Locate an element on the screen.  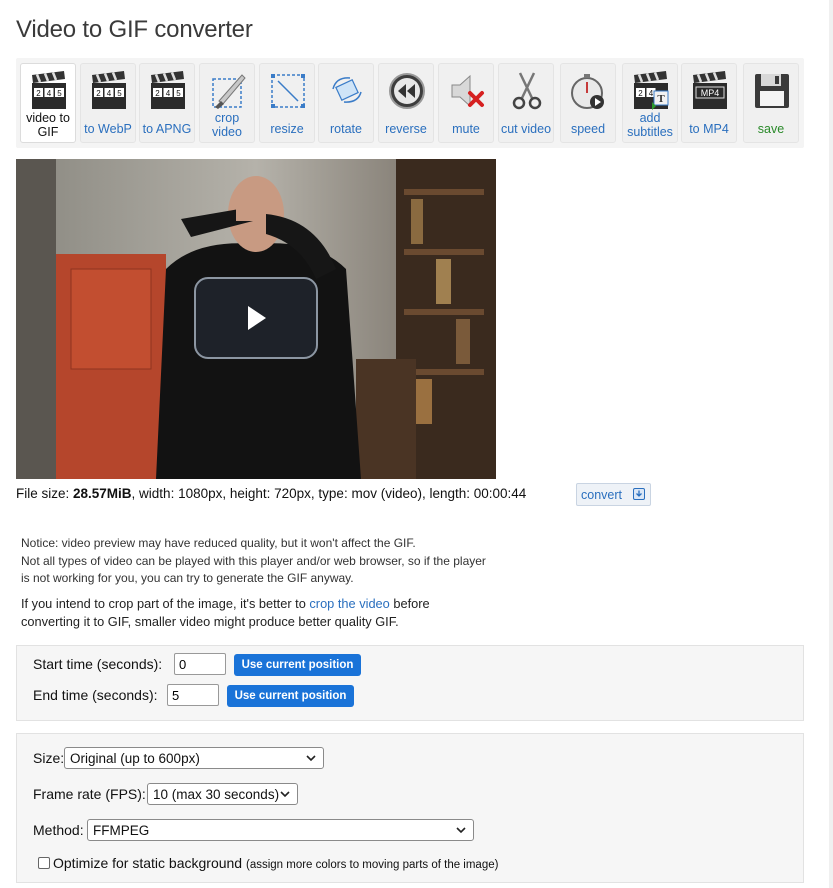
tool-label: resize is located at coordinates (287, 129).